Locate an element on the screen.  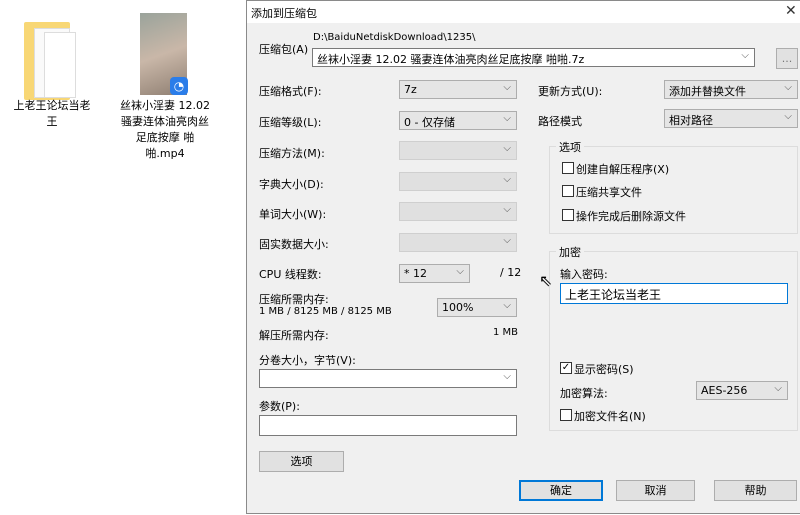
solid-select: ⌵ is located at coordinates (458, 242).